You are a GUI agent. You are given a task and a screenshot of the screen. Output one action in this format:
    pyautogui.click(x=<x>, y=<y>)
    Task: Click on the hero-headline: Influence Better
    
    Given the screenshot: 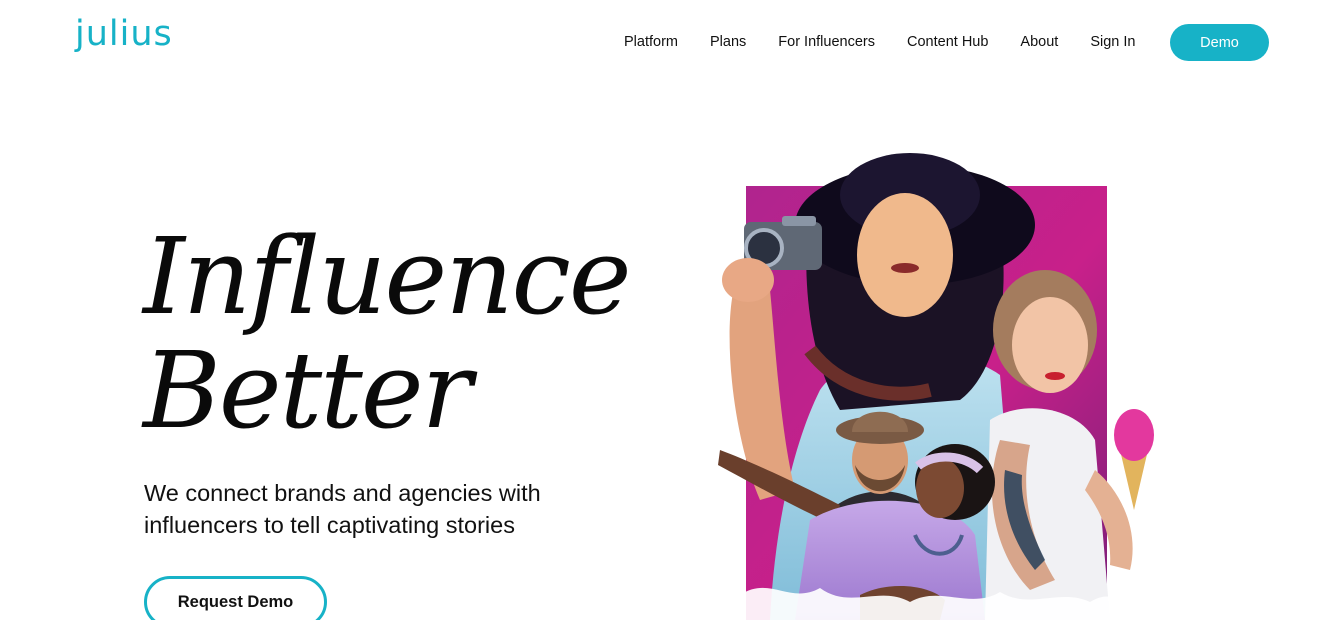 What is the action you would take?
    pyautogui.click(x=387, y=333)
    